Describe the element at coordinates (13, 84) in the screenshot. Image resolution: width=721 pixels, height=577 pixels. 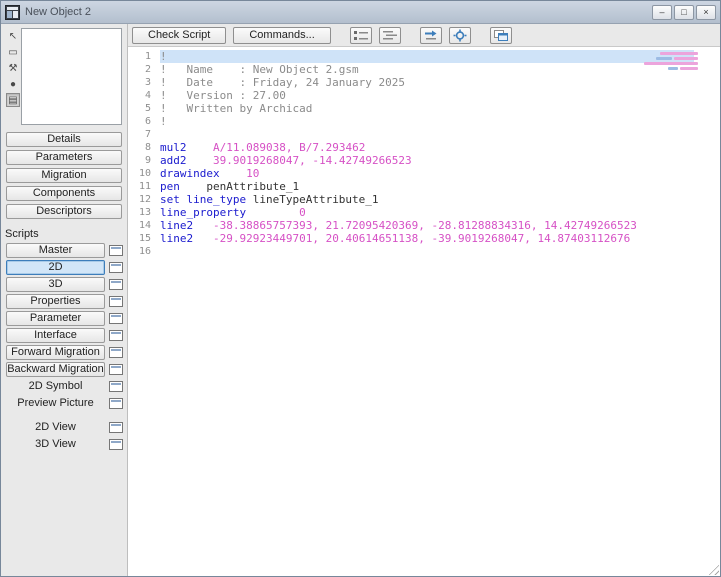
I see `sphere-icon: ●` at that location.